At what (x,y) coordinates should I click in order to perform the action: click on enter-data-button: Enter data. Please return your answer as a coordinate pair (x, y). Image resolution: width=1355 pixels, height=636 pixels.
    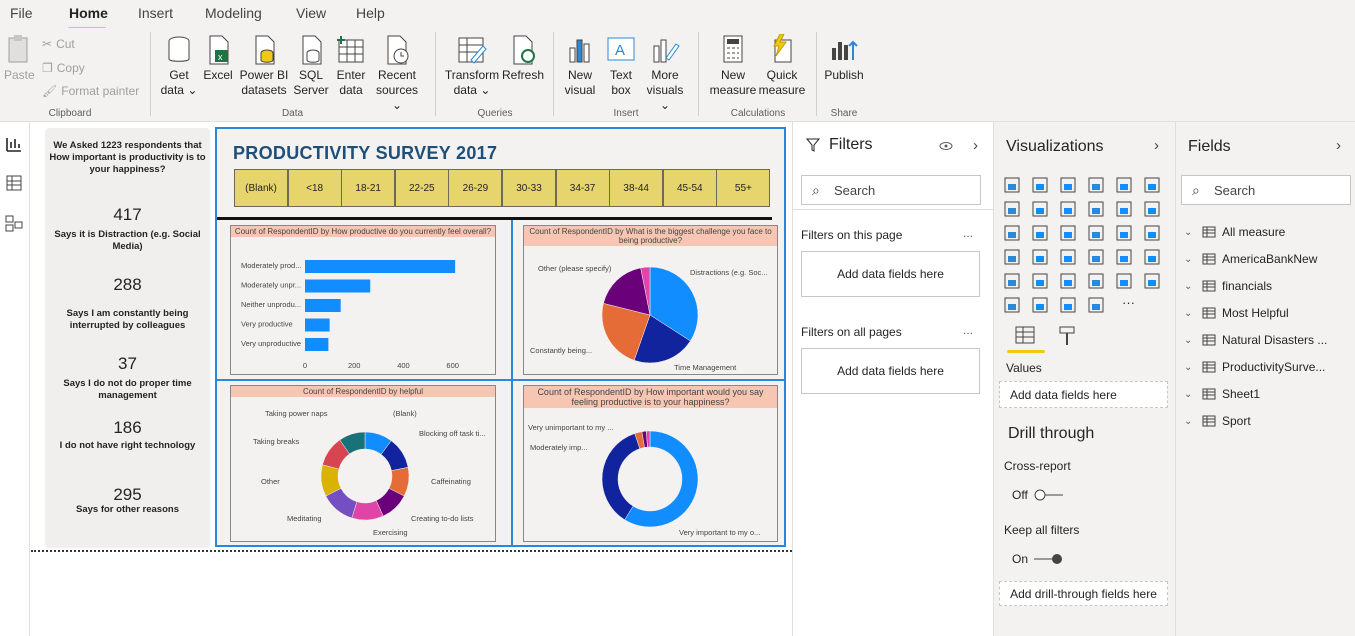
    Looking at the image, I should click on (351, 66).